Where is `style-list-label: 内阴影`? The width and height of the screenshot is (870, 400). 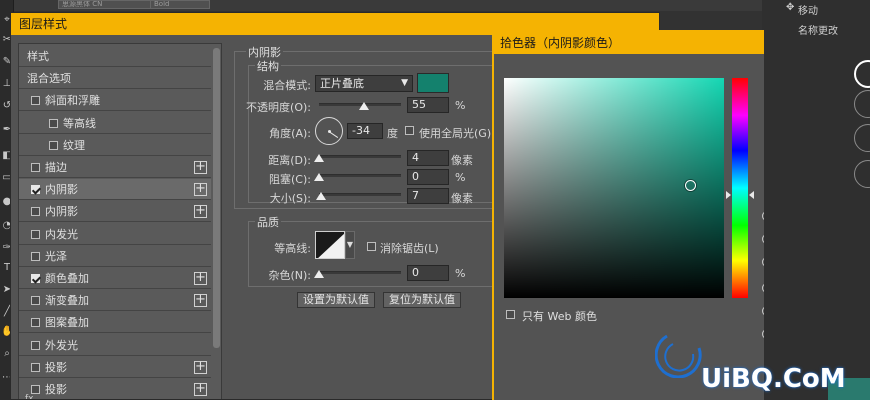
style-list-label: 内阴影 is located at coordinates (61, 190).